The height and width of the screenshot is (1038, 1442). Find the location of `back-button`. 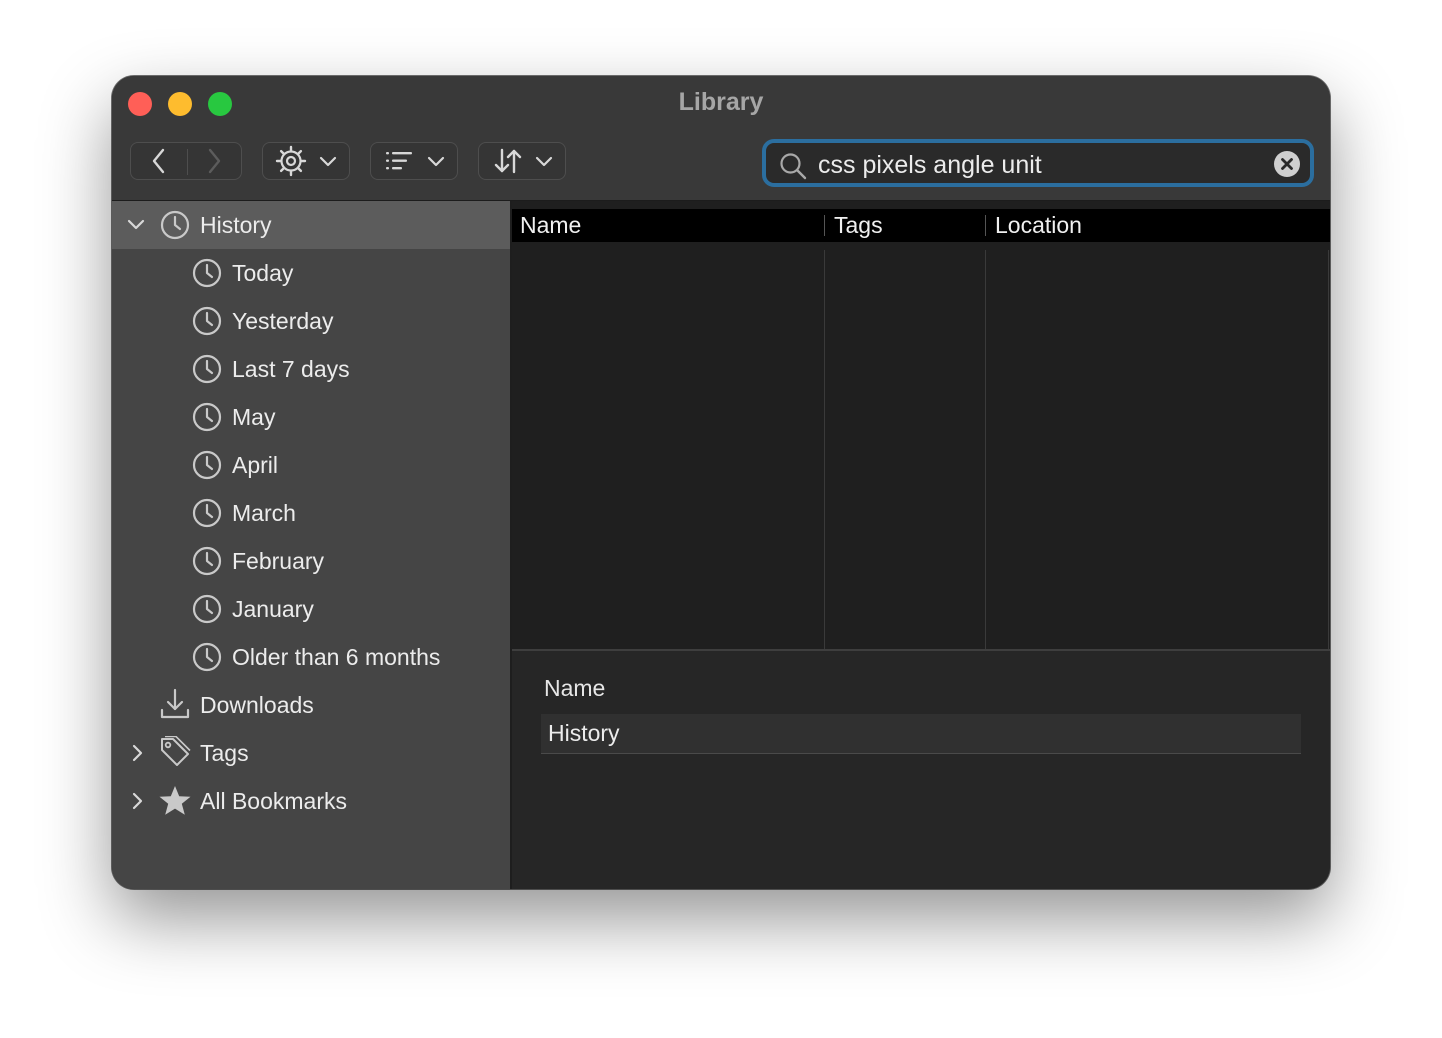

back-button is located at coordinates (159, 161).